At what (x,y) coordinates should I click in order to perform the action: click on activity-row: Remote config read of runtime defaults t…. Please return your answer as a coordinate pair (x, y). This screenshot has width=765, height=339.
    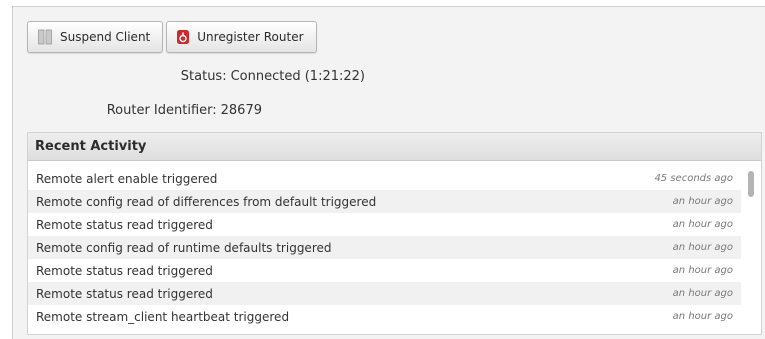
    Looking at the image, I should click on (384, 247).